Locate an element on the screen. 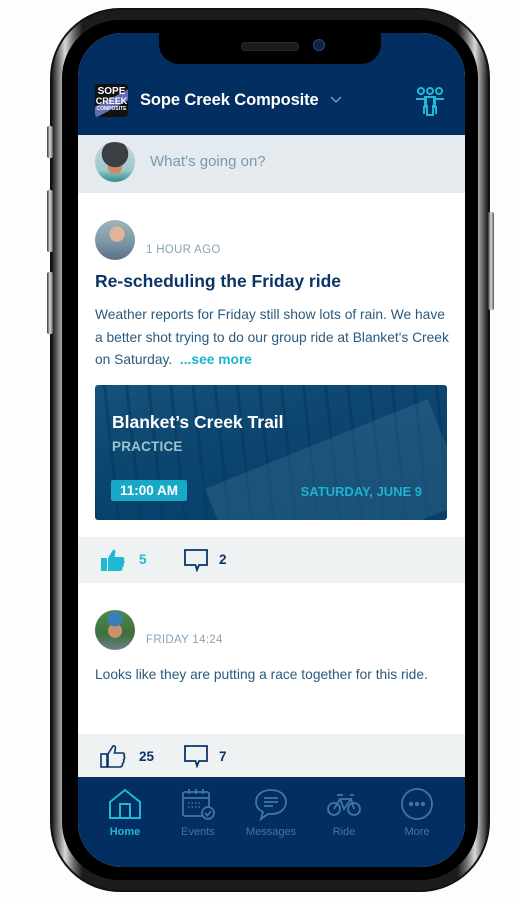 The image size is (519, 899). tab-ride: Ride is located at coordinates (344, 812).